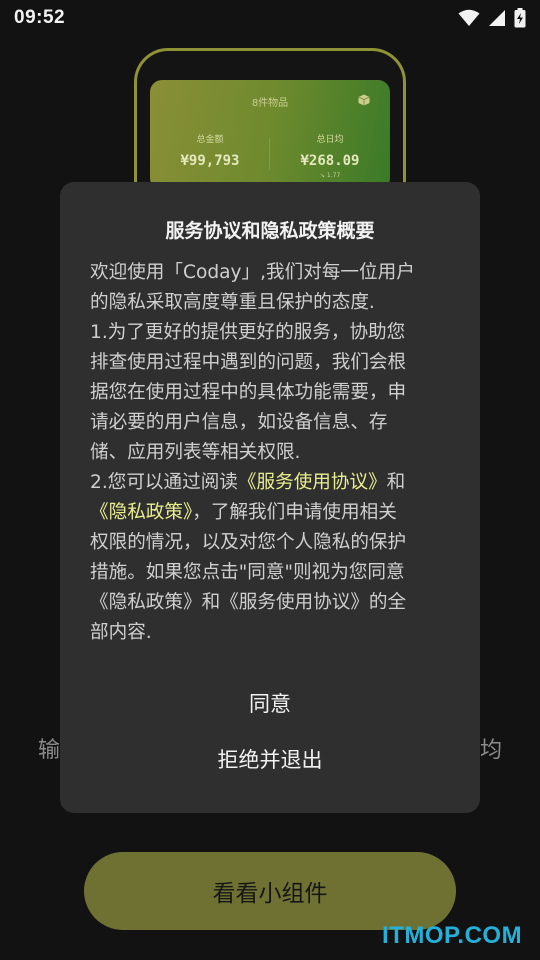 Image resolution: width=540 pixels, height=960 pixels. Describe the element at coordinates (210, 161) in the screenshot. I see `widget-total-value: ¥99,793` at that location.